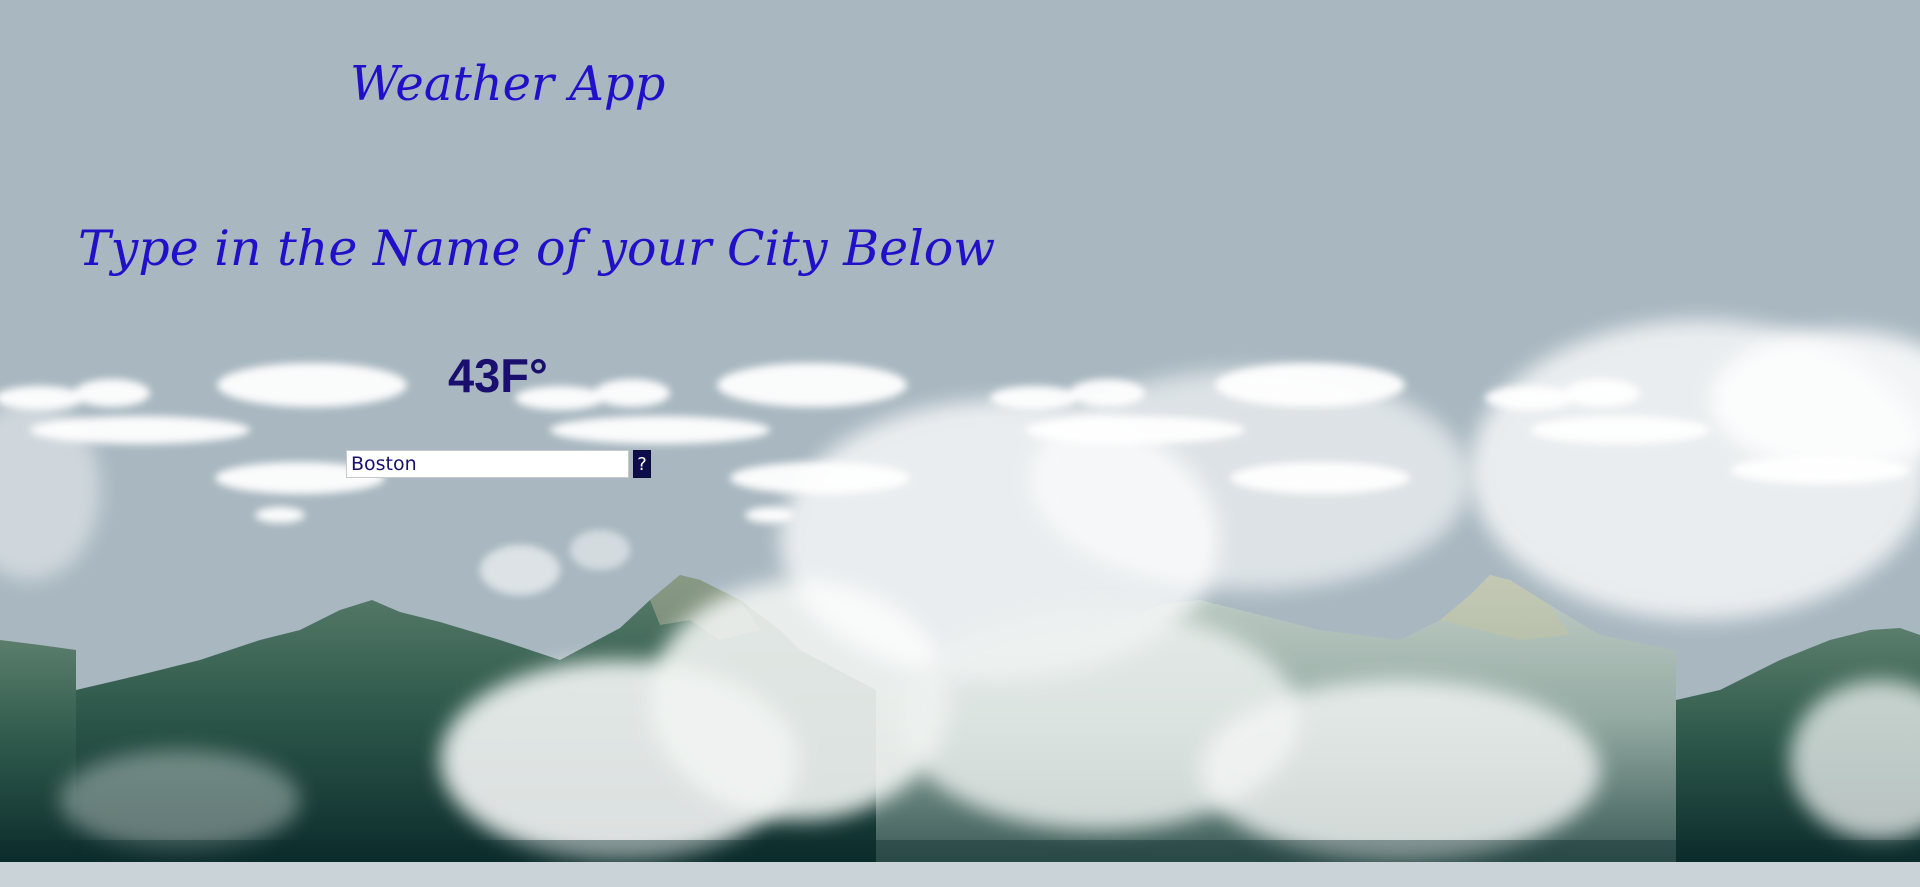  What do you see at coordinates (537, 248) in the screenshot?
I see `instructions-heading: Type in the Name of your City Below` at bounding box center [537, 248].